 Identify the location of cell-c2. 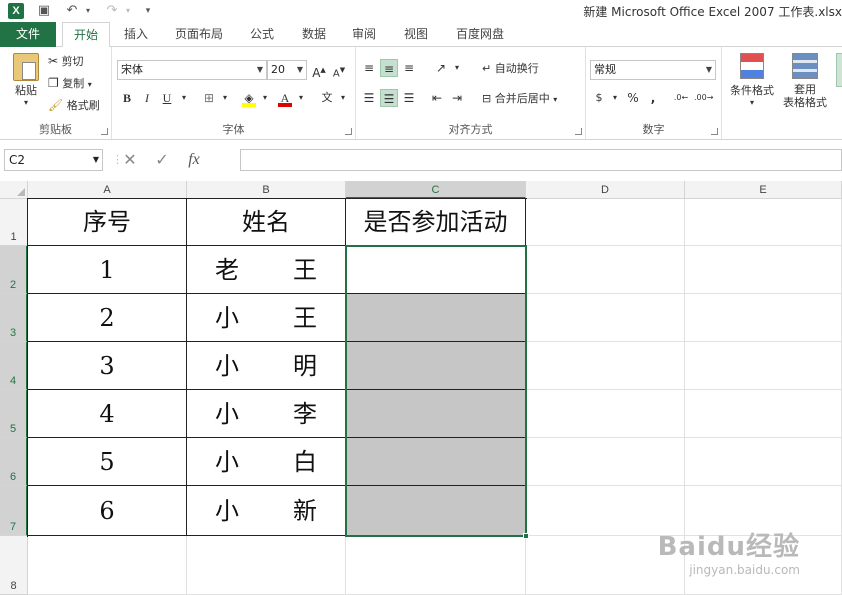
(436, 270).